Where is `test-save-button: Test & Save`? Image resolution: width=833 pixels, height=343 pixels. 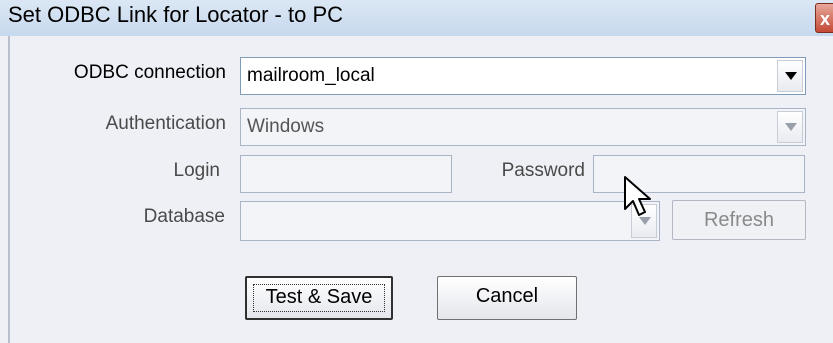 test-save-button: Test & Save is located at coordinates (319, 298).